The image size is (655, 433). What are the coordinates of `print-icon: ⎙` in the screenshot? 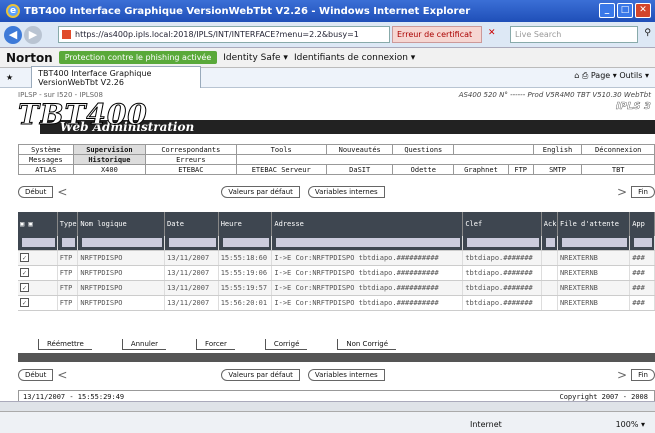 It's located at (586, 75).